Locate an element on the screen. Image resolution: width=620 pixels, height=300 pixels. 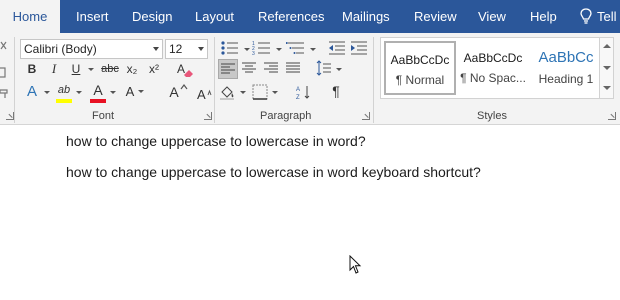
font-color-button: A is located at coordinates (98, 90).